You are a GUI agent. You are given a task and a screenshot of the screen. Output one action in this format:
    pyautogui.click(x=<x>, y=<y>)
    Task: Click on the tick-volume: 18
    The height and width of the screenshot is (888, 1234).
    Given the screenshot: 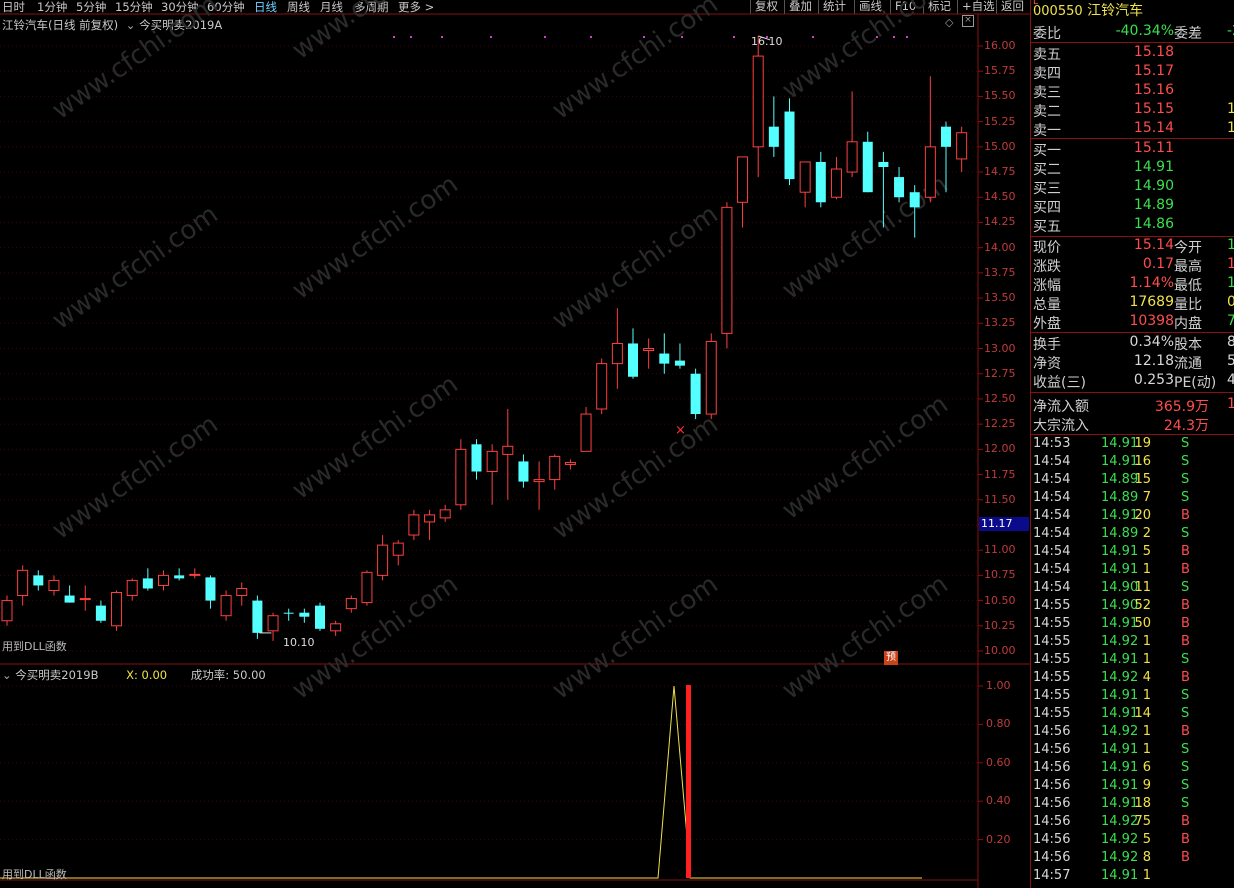 What is the action you would take?
    pyautogui.click(x=1142, y=803)
    